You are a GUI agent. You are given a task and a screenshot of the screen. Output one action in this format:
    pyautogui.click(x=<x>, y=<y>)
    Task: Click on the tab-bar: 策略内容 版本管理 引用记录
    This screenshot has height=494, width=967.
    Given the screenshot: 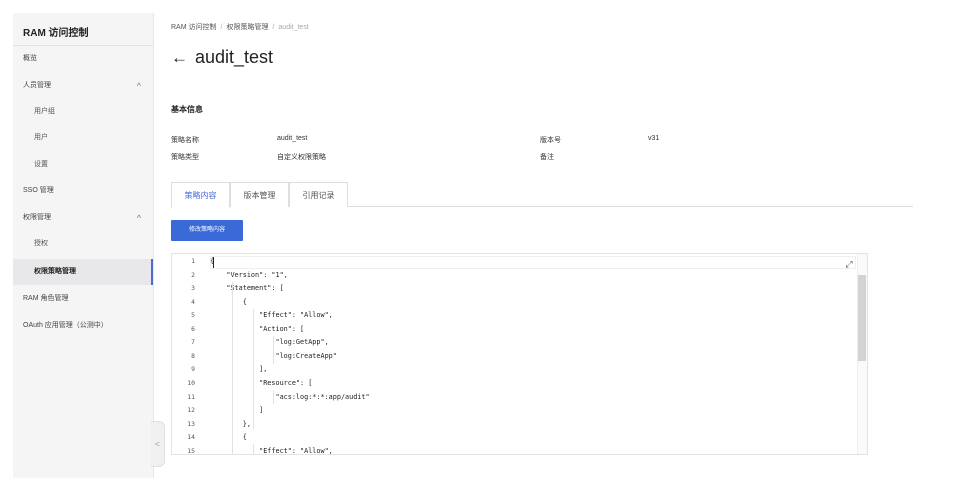 What is the action you would take?
    pyautogui.click(x=542, y=195)
    